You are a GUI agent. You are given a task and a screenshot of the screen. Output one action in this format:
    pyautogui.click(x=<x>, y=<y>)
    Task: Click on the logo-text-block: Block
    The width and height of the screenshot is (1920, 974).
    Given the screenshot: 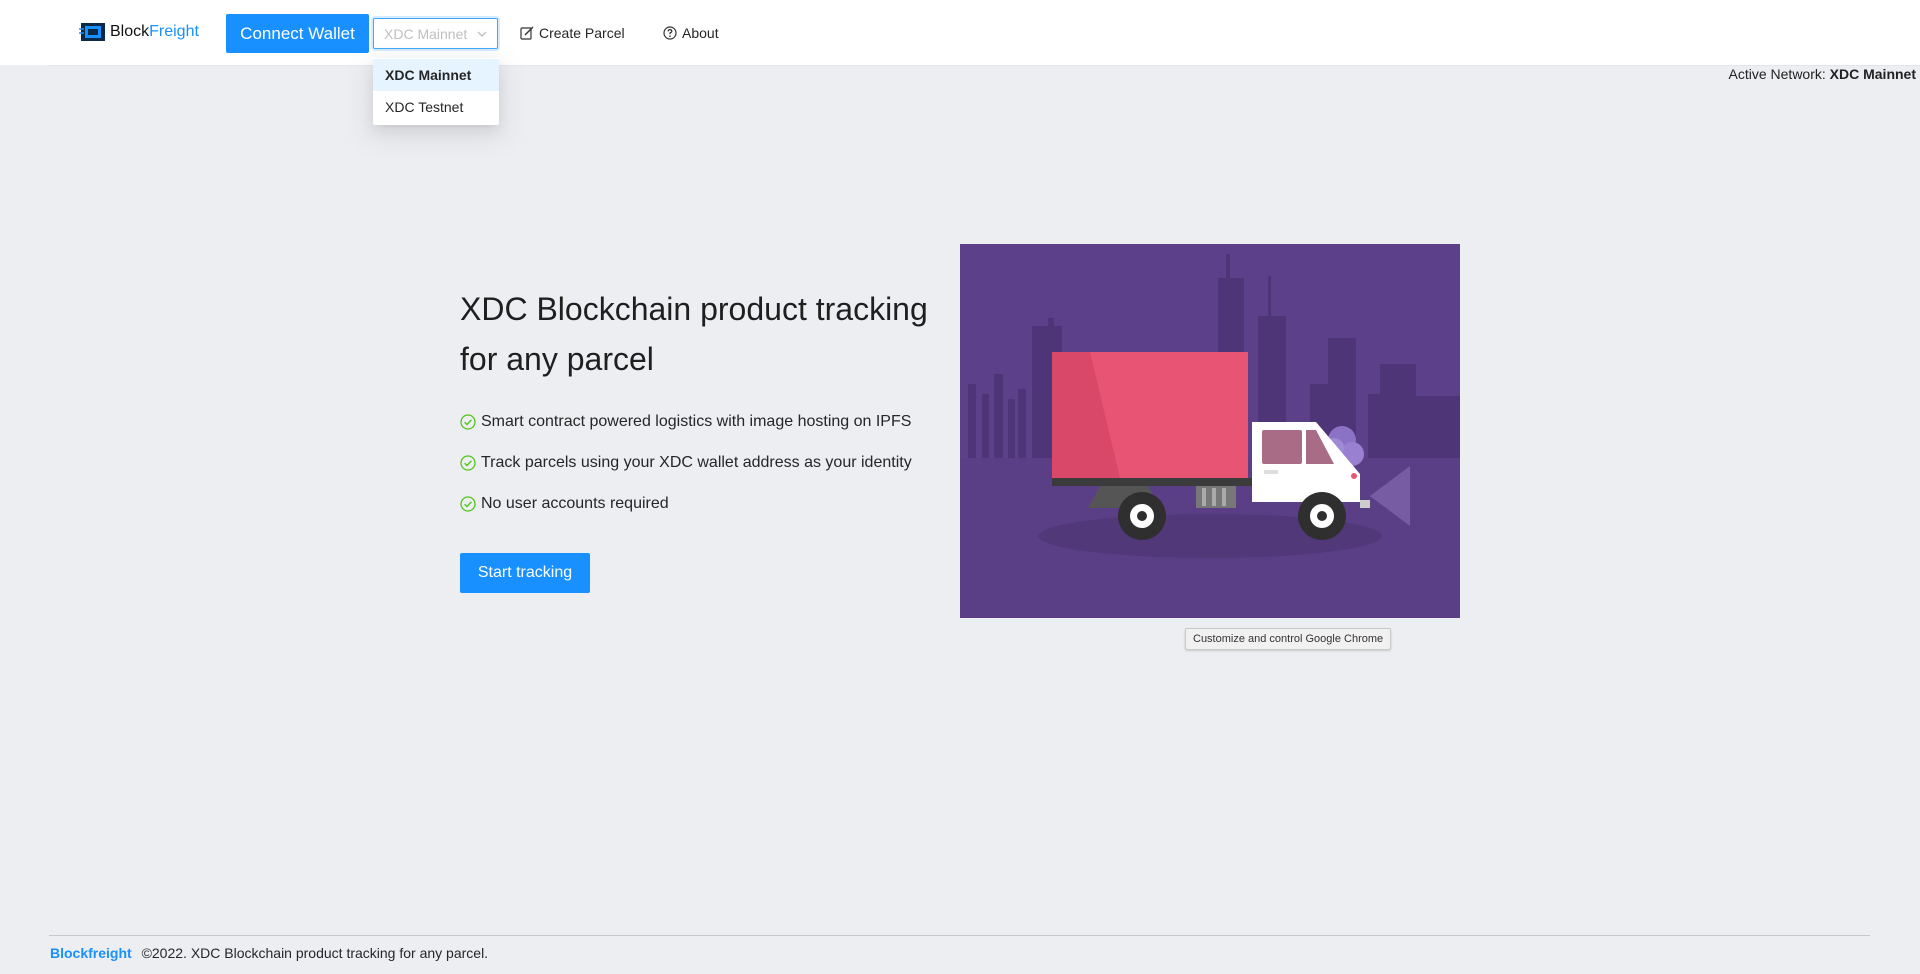 What is the action you would take?
    pyautogui.click(x=130, y=31)
    